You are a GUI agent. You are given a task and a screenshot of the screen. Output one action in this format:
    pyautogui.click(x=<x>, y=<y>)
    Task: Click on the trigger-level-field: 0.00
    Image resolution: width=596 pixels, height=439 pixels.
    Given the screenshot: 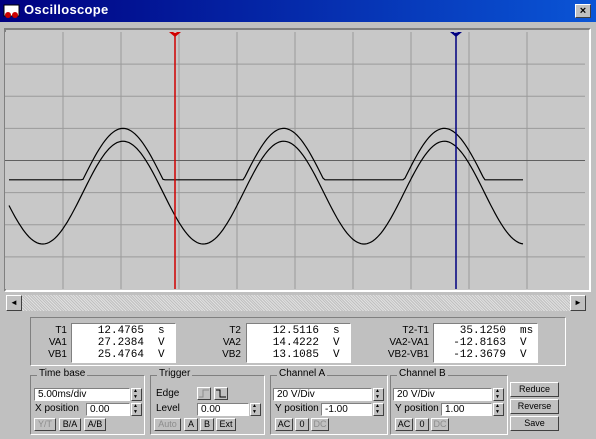 What is the action you would take?
    pyautogui.click(x=223, y=409)
    